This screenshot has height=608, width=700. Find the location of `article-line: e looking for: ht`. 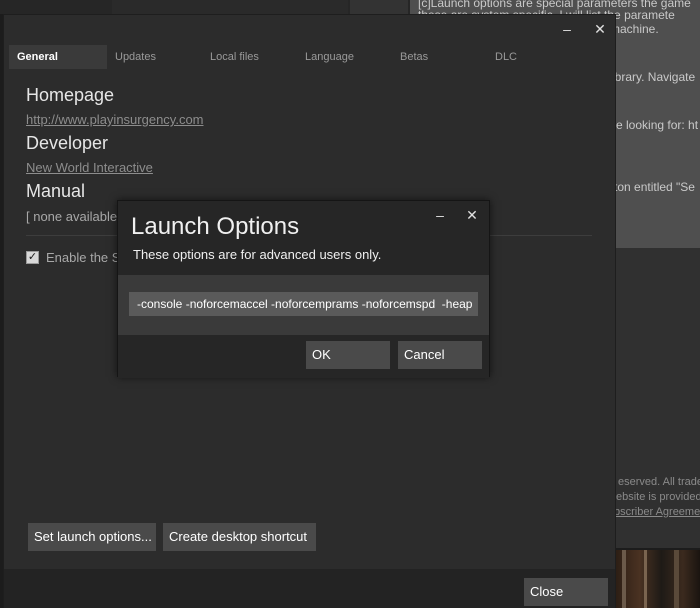

article-line: e looking for: ht is located at coordinates (657, 125).